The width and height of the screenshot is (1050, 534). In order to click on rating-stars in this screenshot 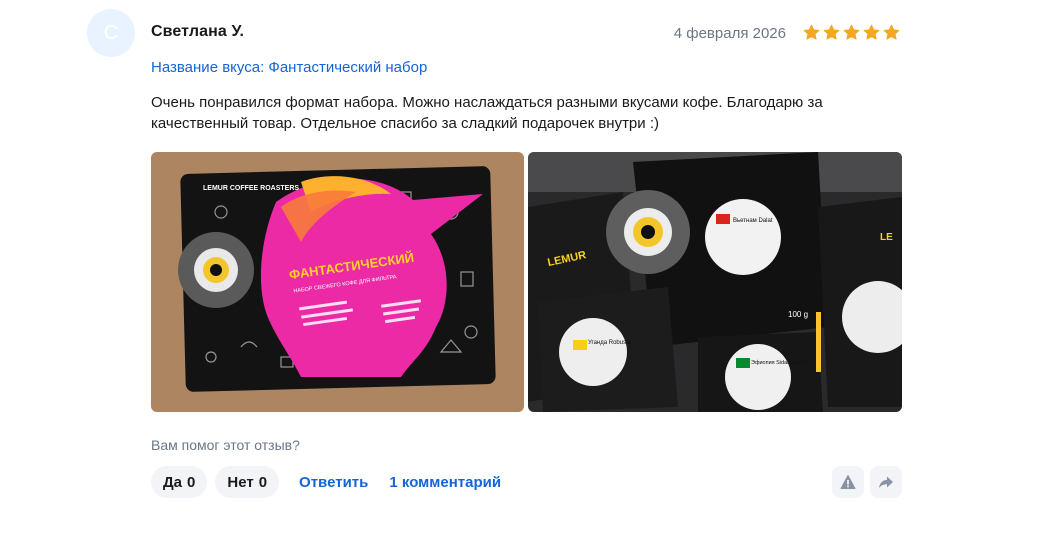, I will do `click(851, 32)`.